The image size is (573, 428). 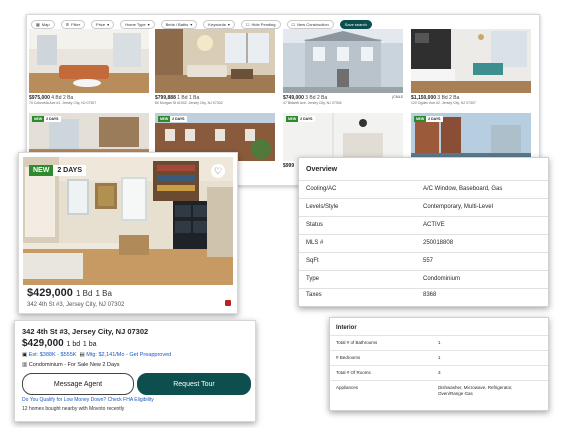 I want to click on interior-key: Appliances, so click(x=347, y=387).